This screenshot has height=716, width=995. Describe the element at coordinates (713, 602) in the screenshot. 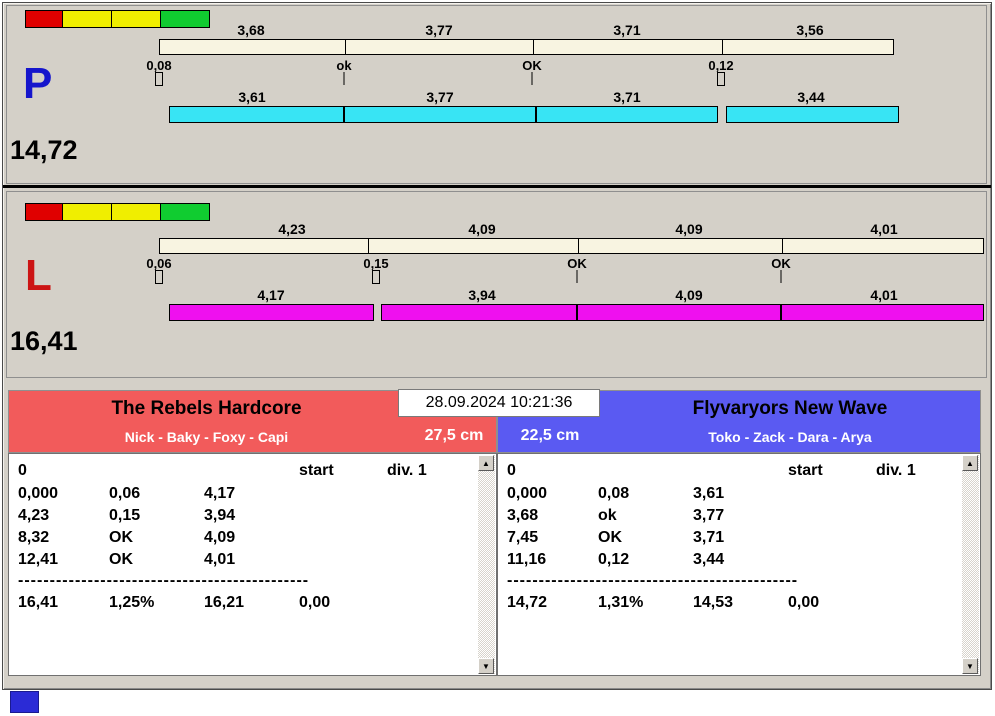

I see `cell: 14,53` at that location.